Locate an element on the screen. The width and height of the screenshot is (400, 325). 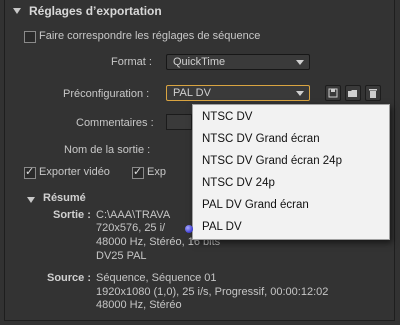
preset-option-label: NTSC DV Grand écran 24p is located at coordinates (272, 161).